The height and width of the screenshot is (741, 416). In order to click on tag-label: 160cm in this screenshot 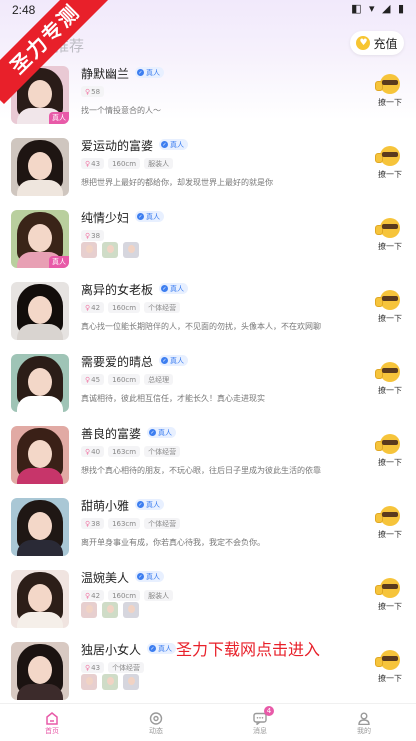, I will do `click(124, 307)`.